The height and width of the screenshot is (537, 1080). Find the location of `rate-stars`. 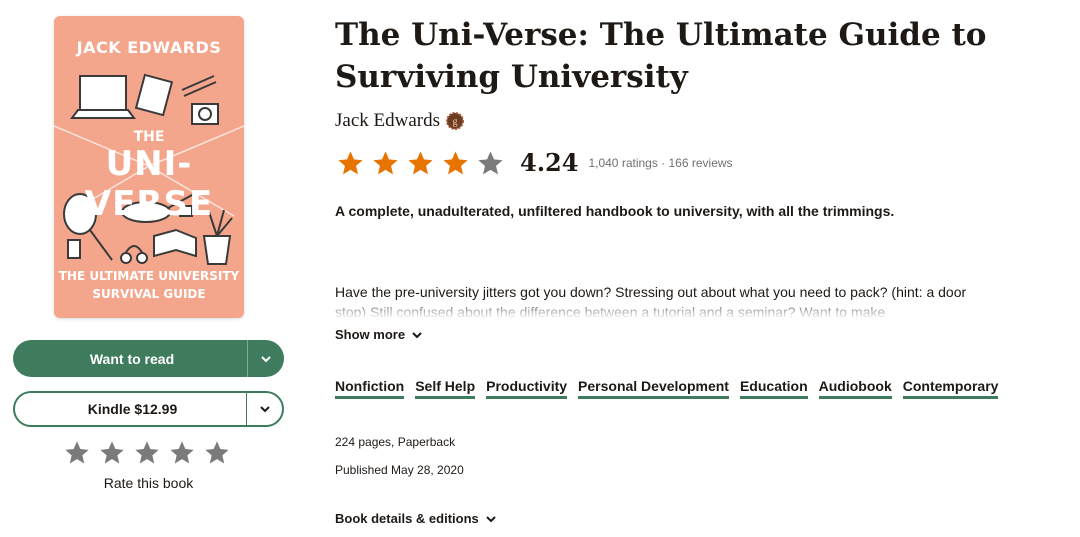

rate-stars is located at coordinates (147, 453).